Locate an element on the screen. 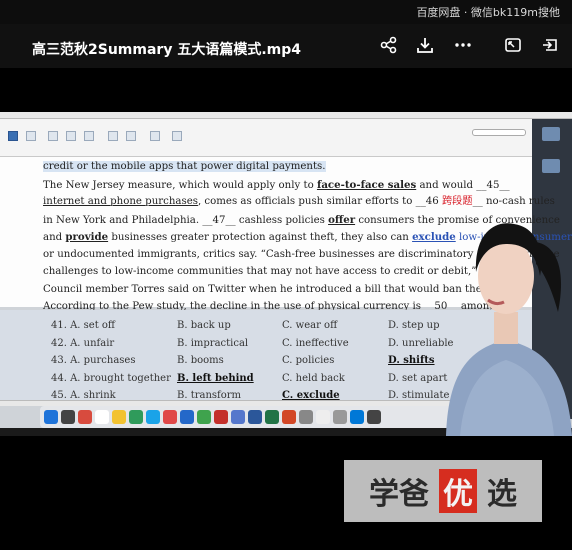 The image size is (572, 550). document-text: internet and phone purchases is located at coordinates (120, 201).